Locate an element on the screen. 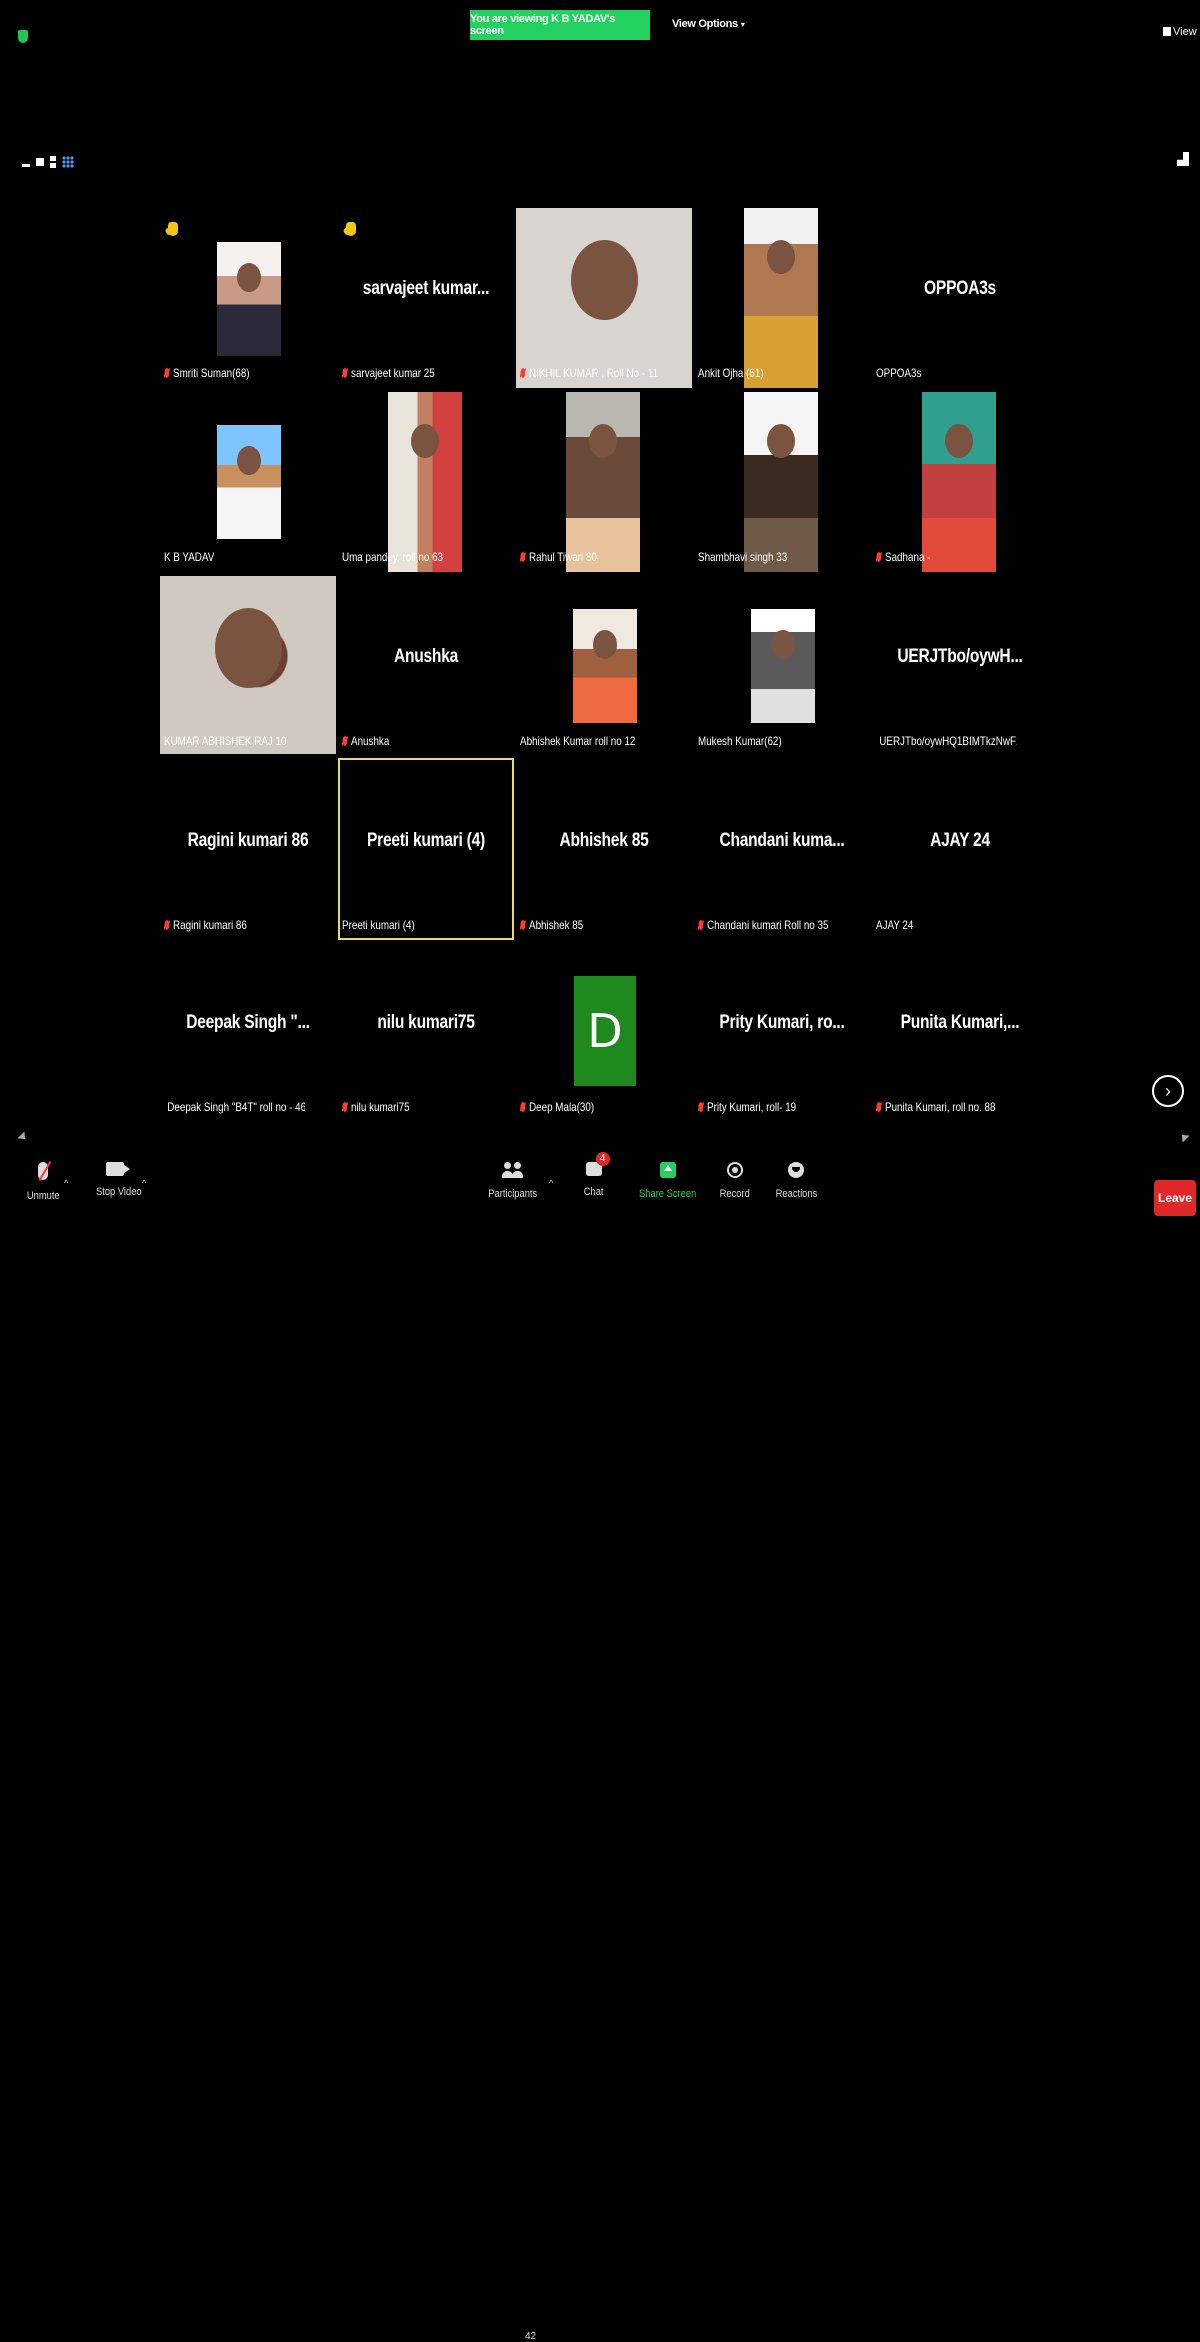 This screenshot has width=1200, height=2342. participant-name-label: nilu kumari75 is located at coordinates (376, 1107).